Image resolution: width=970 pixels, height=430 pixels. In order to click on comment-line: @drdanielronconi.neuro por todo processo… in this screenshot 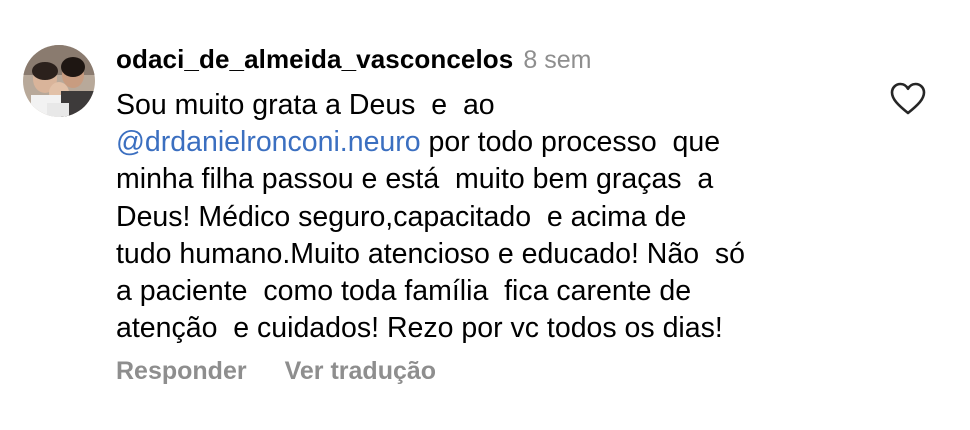, I will do `click(476, 142)`.